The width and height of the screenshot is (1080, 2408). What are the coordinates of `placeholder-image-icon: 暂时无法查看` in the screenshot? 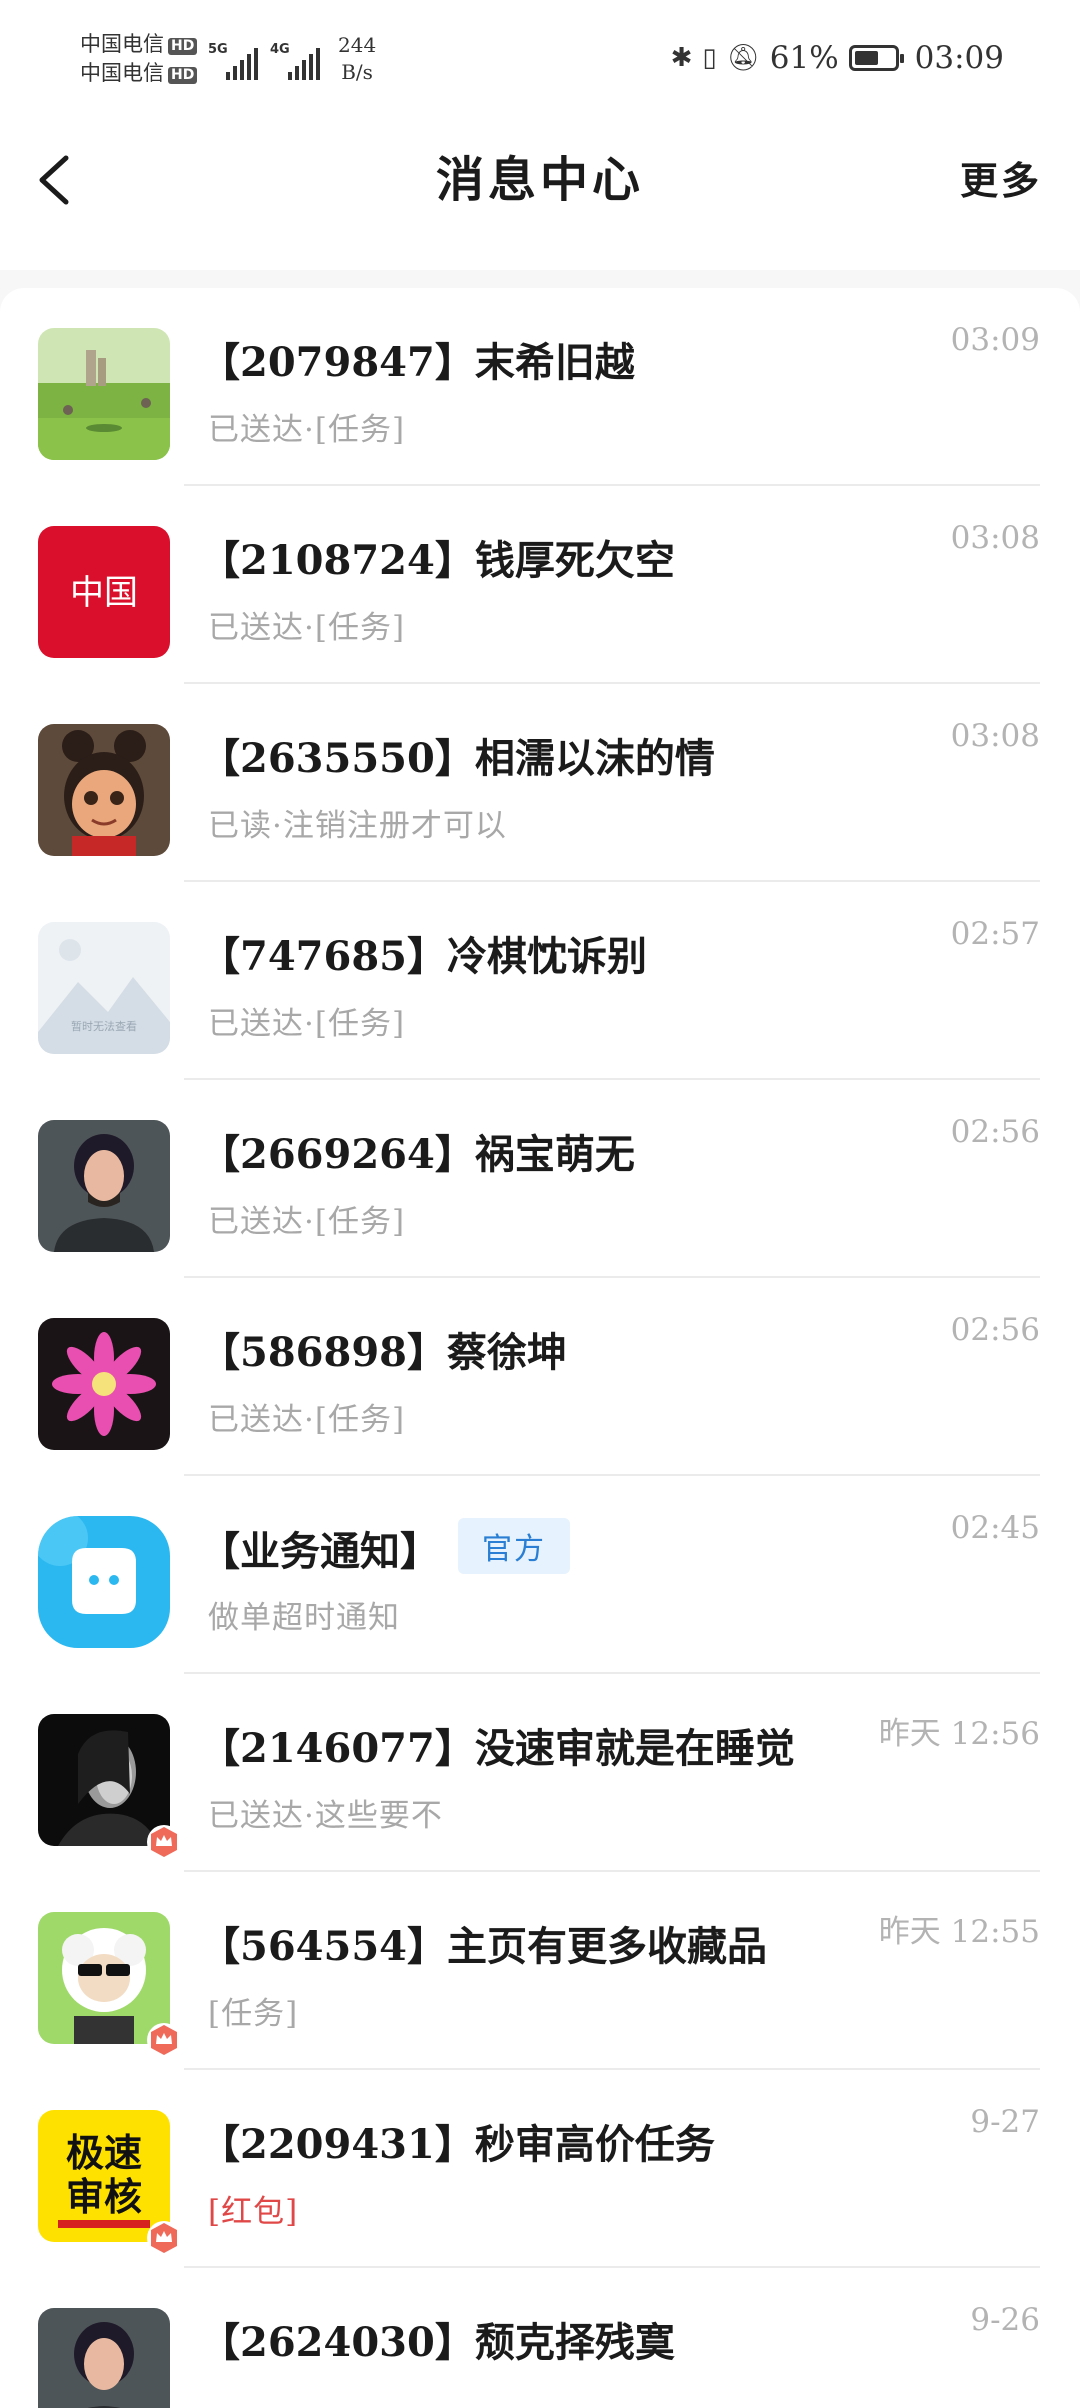 It's located at (104, 988).